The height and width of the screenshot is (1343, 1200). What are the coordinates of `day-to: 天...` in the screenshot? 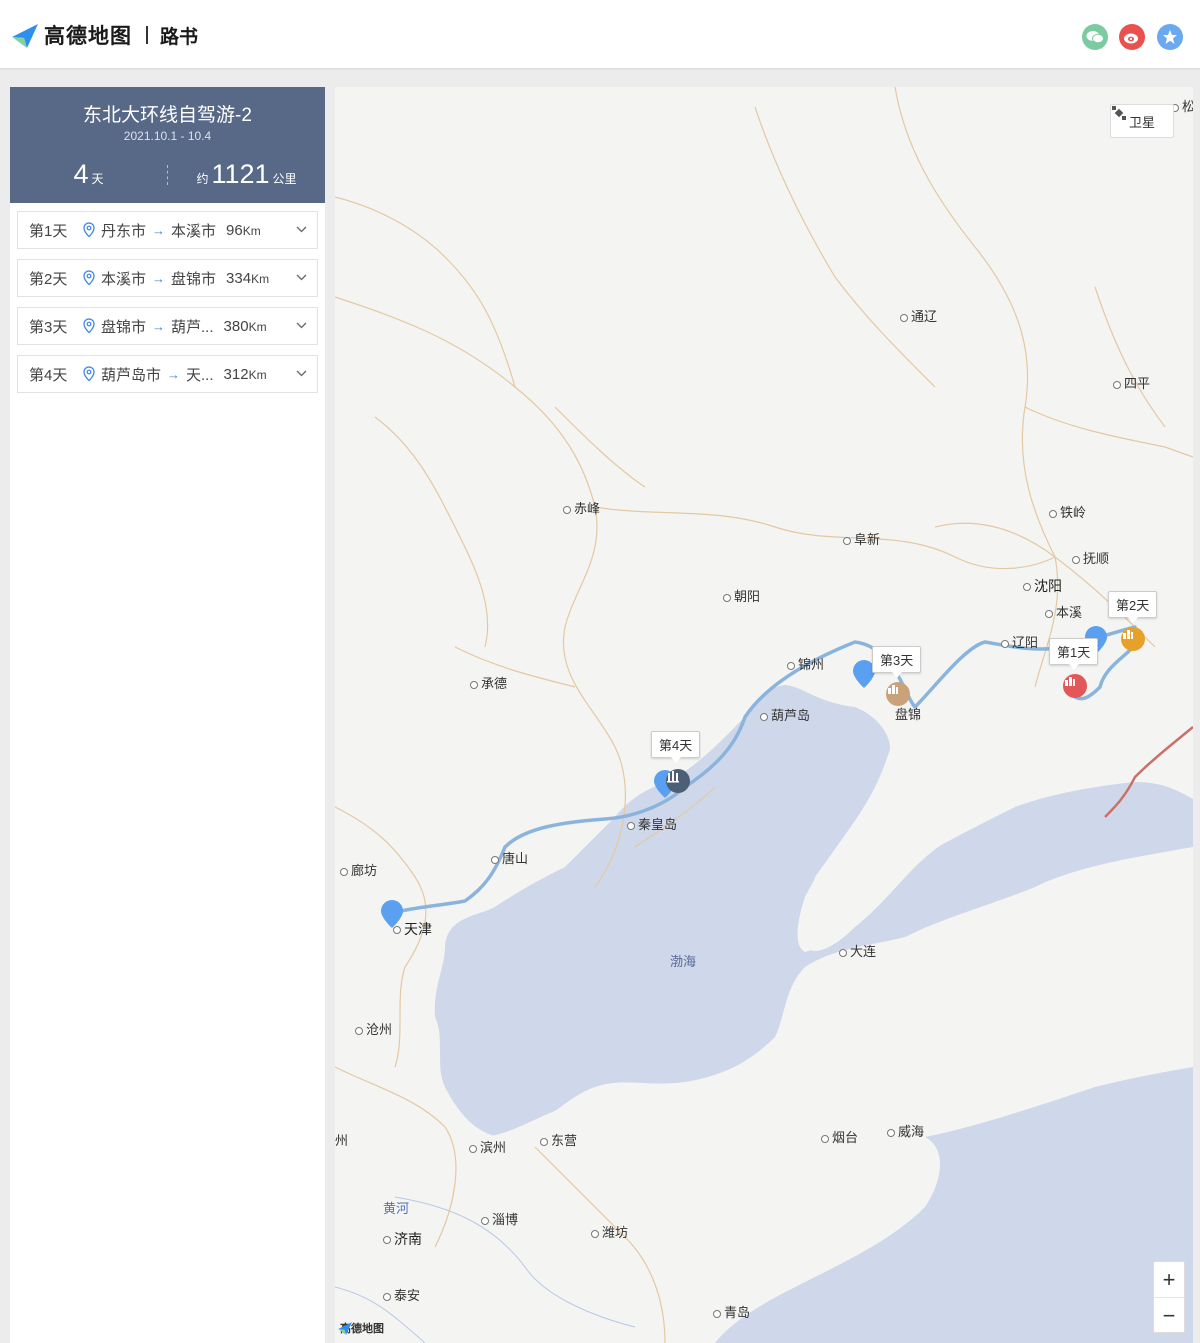 It's located at (200, 375).